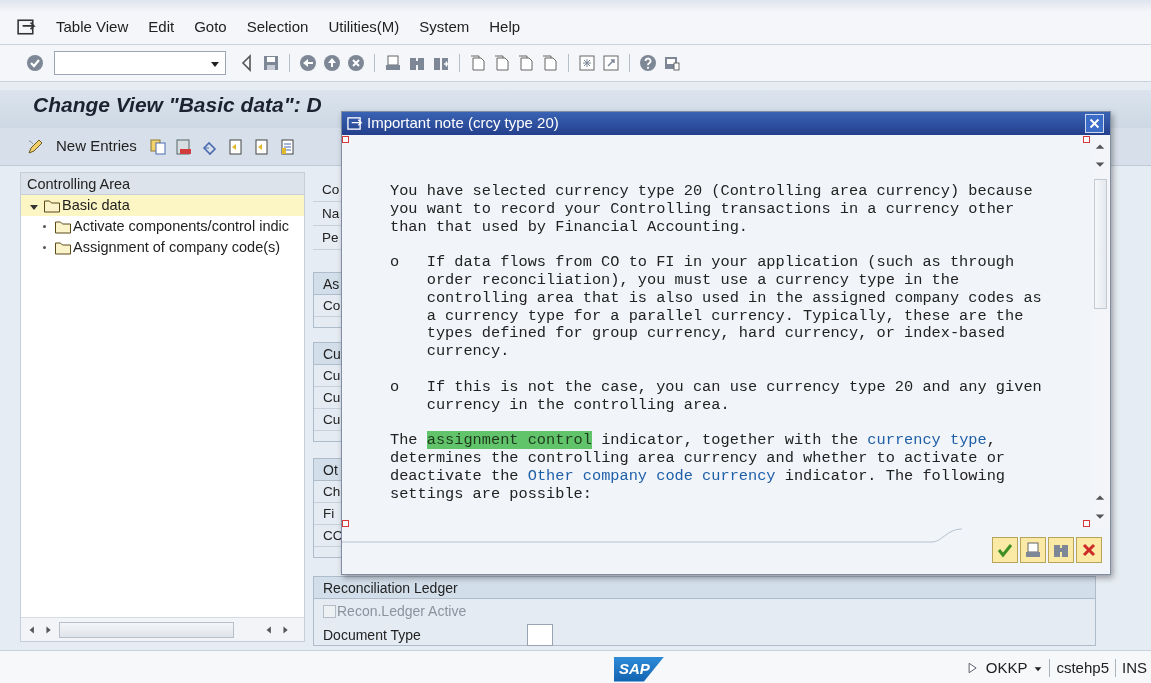 This screenshot has width=1151, height=683. What do you see at coordinates (308, 63) in the screenshot?
I see `back-icon` at bounding box center [308, 63].